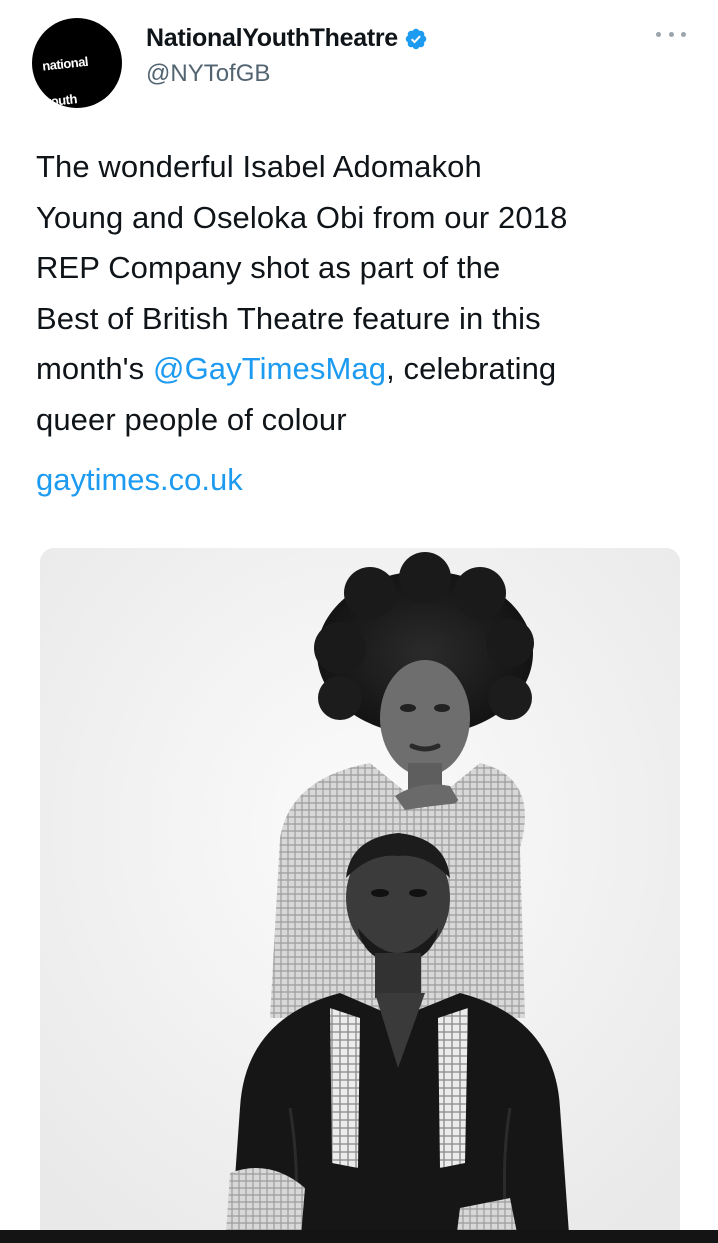 The image size is (718, 1243). What do you see at coordinates (65, 63) in the screenshot?
I see `avatar-logo-line: national` at bounding box center [65, 63].